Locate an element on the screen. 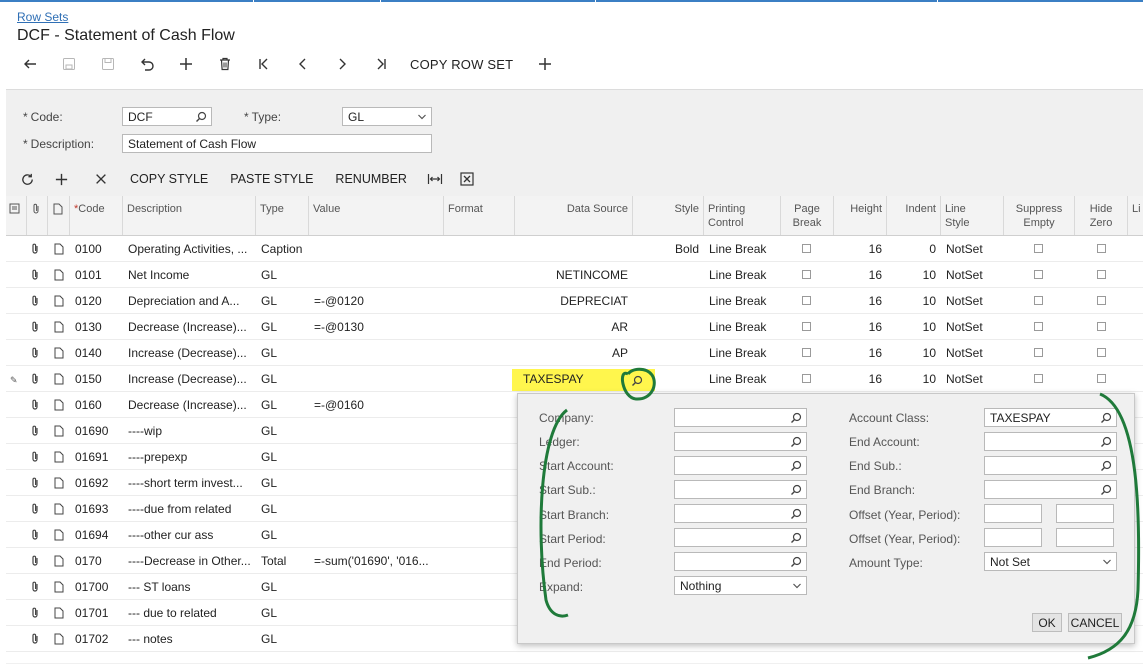 This screenshot has height=664, width=1143. previous-record-button is located at coordinates (302, 64).